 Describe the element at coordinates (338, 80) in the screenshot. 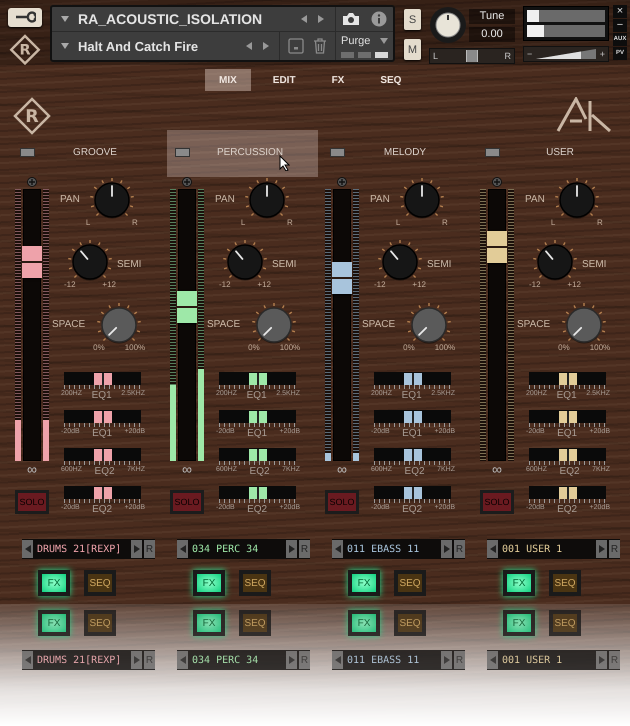

I see `tab: FX` at that location.